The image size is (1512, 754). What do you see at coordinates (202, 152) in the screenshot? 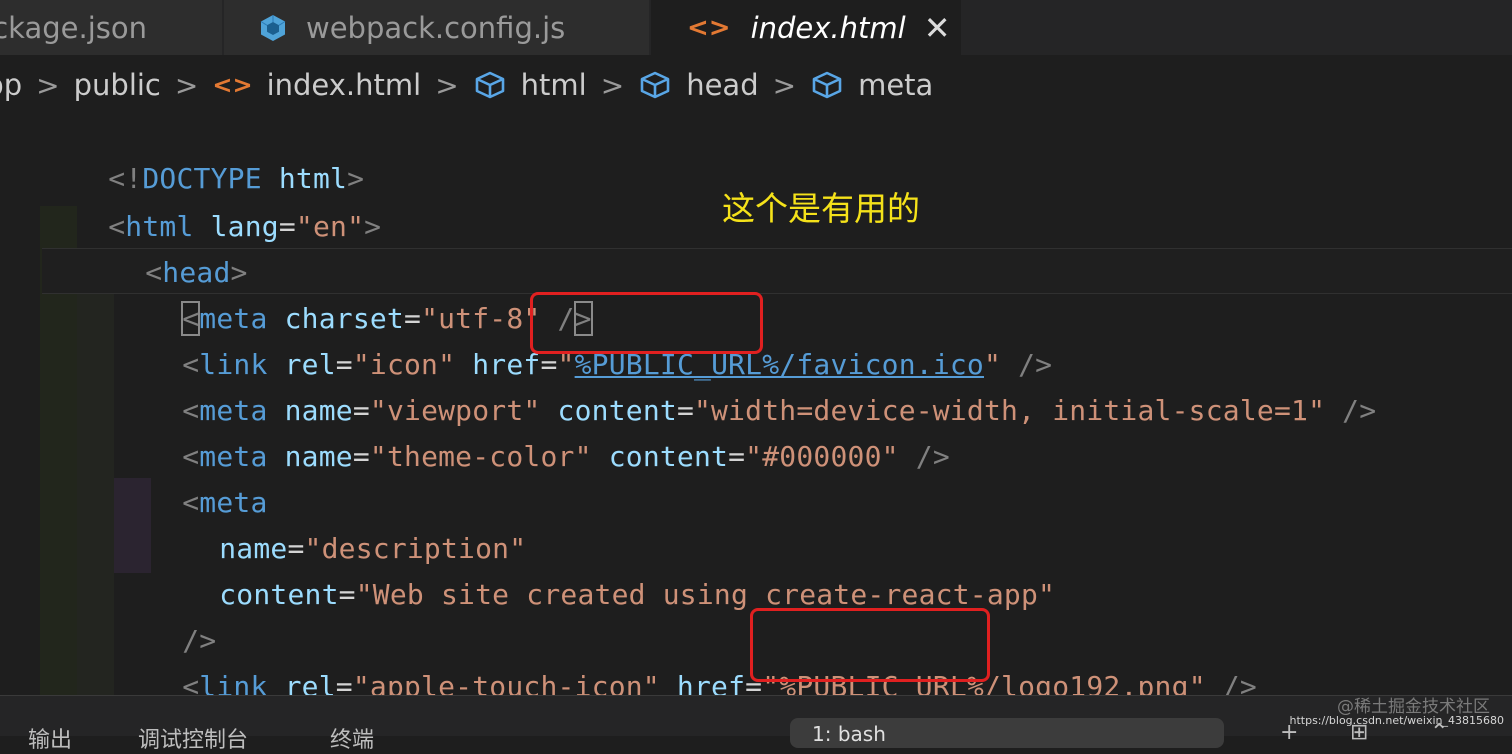
I see `code-line: <!DOCTYPE html>` at bounding box center [202, 152].